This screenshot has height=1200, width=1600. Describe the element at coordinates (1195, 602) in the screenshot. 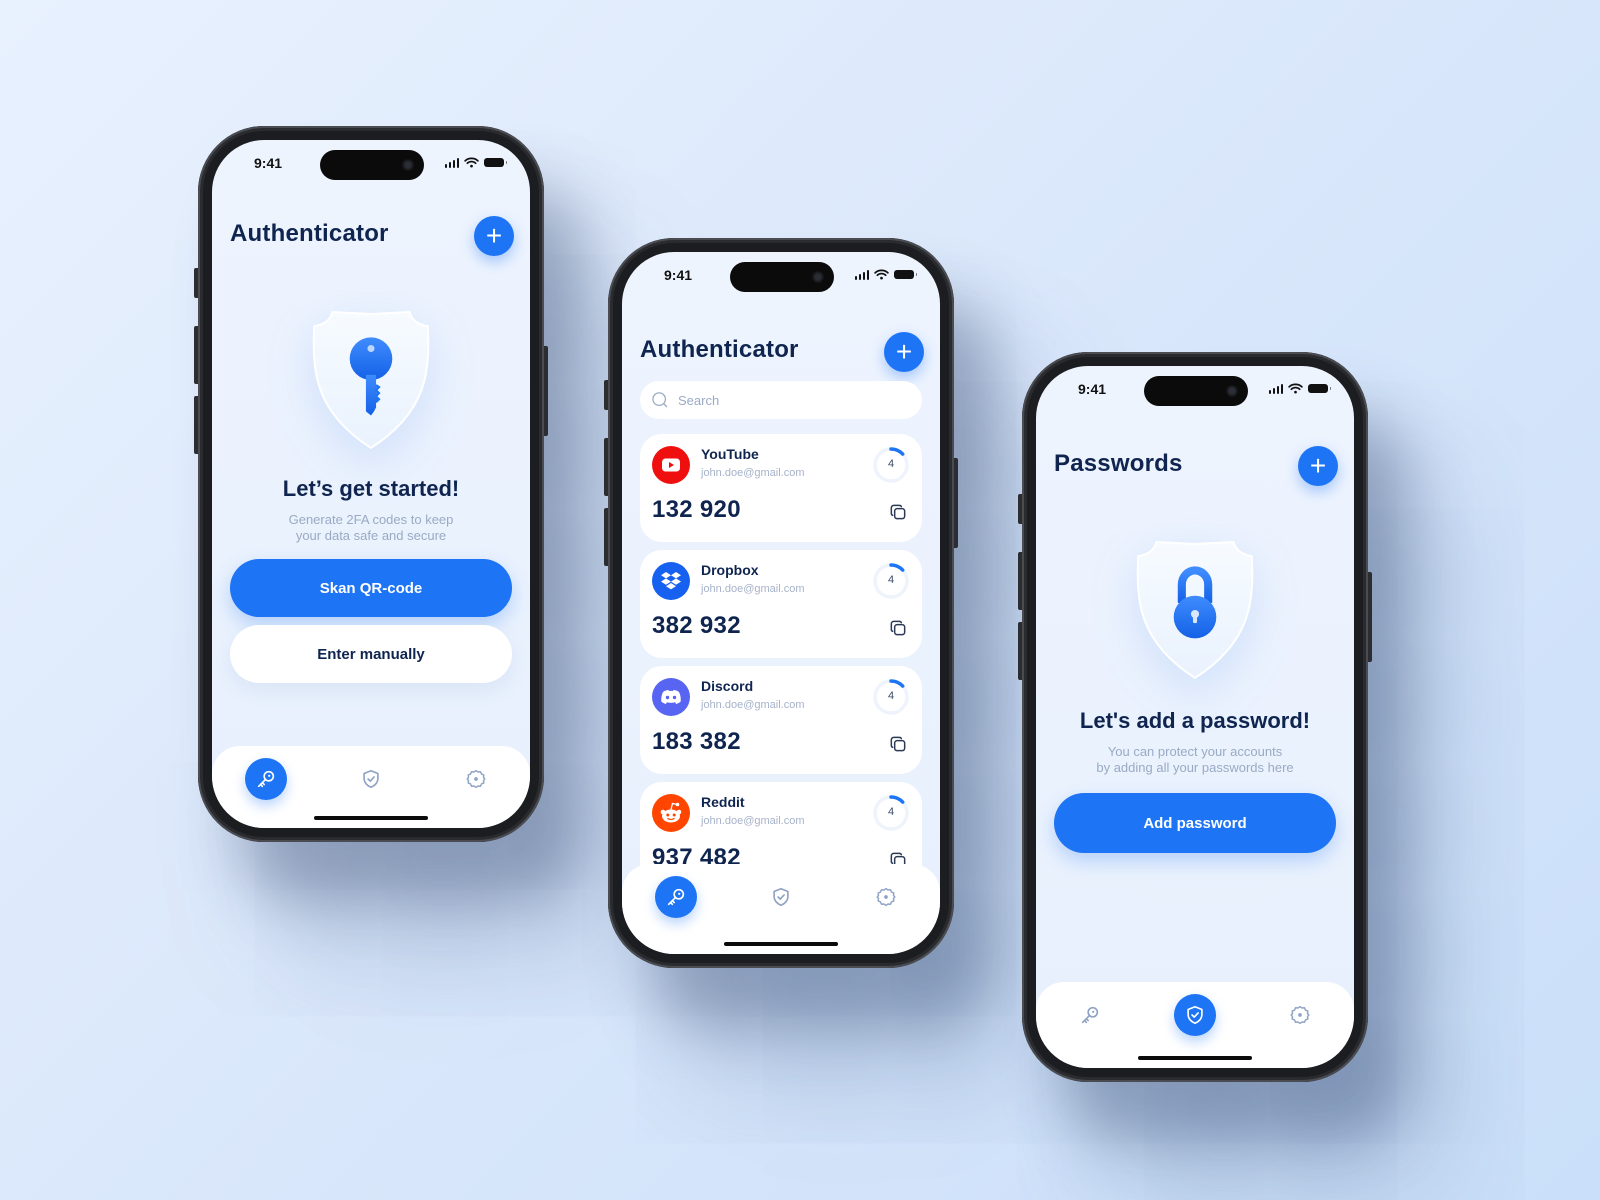

I see `padlock-icon` at that location.